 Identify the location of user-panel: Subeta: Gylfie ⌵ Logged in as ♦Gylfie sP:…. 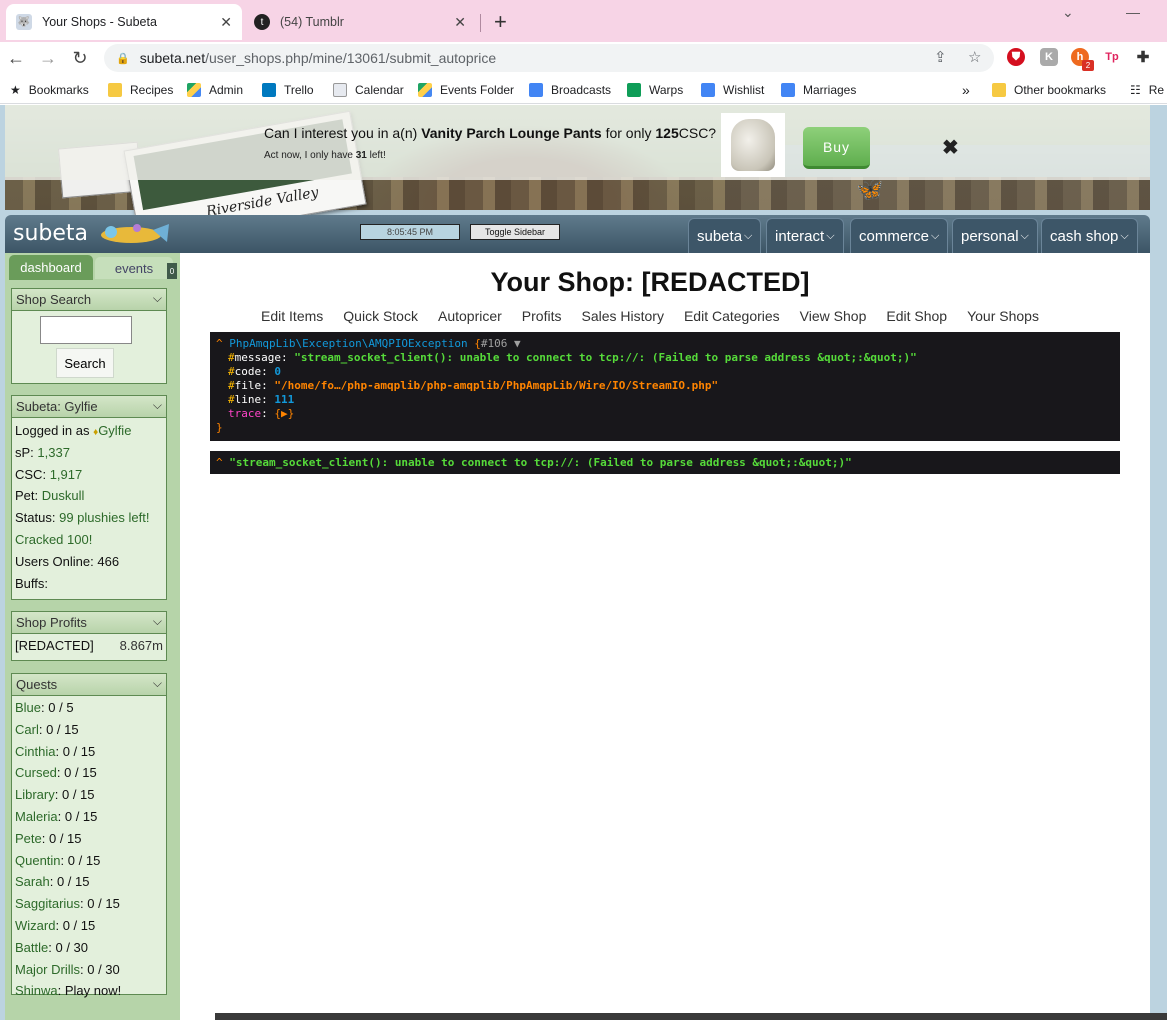
(89, 497).